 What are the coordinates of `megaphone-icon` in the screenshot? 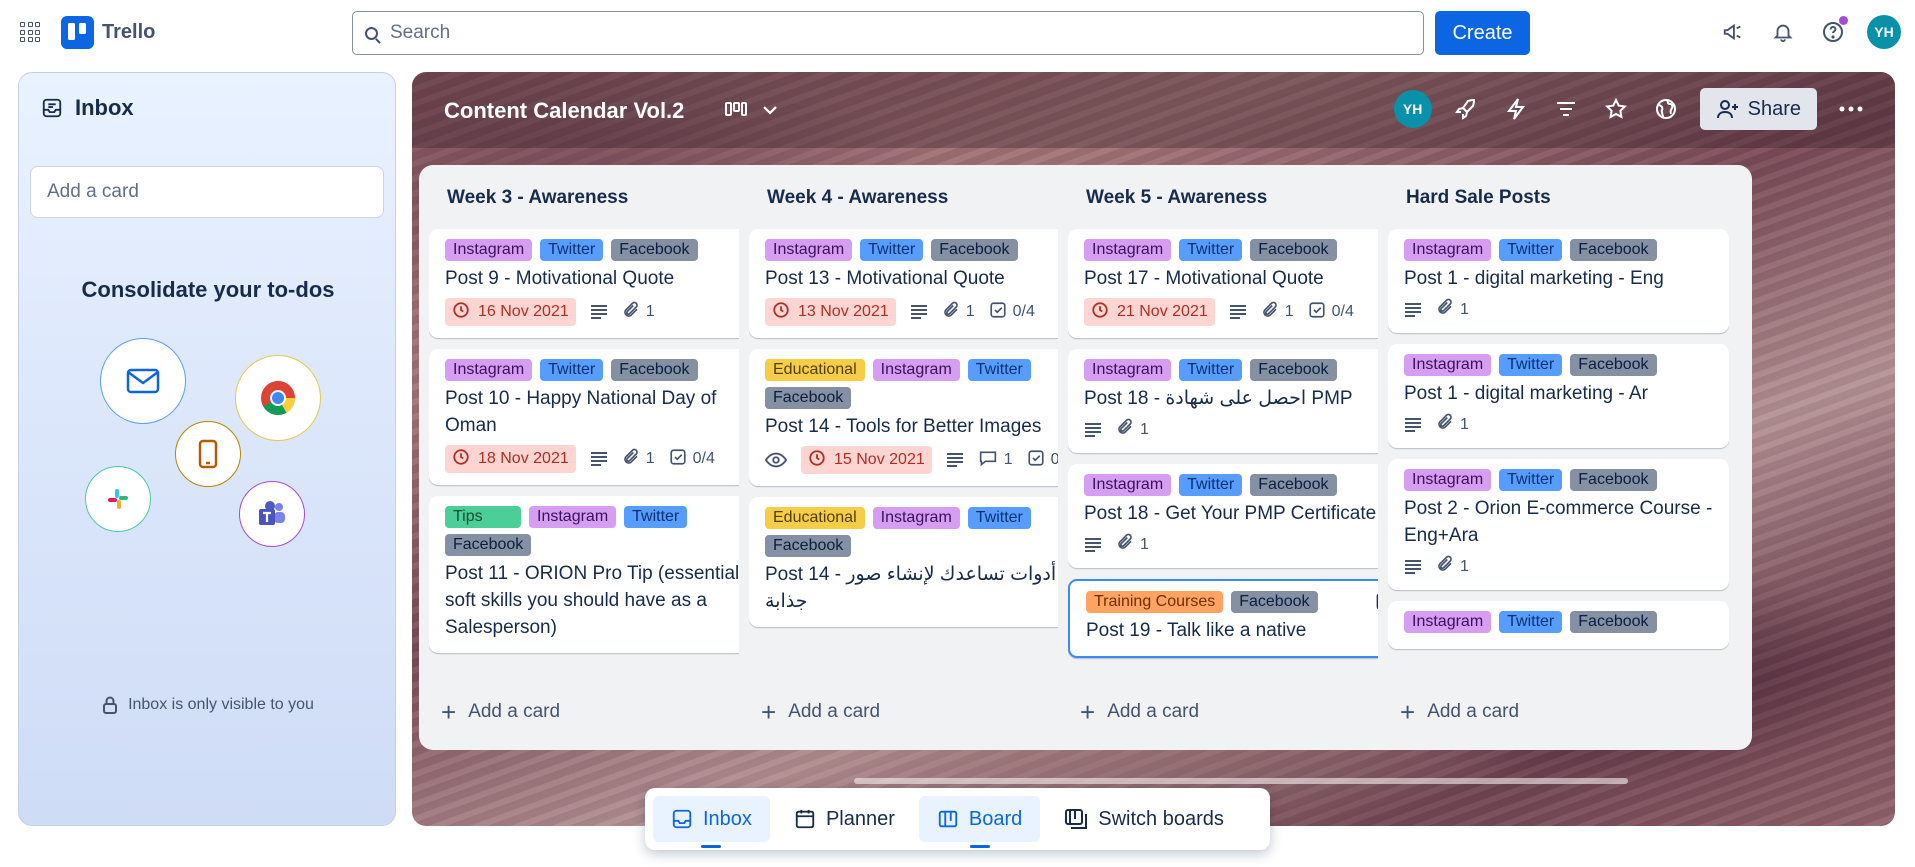 It's located at (1733, 32).